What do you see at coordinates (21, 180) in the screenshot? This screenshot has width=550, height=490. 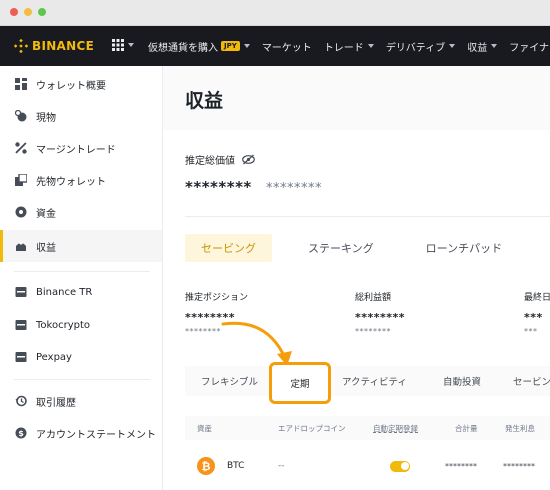 I see `futures-icon` at bounding box center [21, 180].